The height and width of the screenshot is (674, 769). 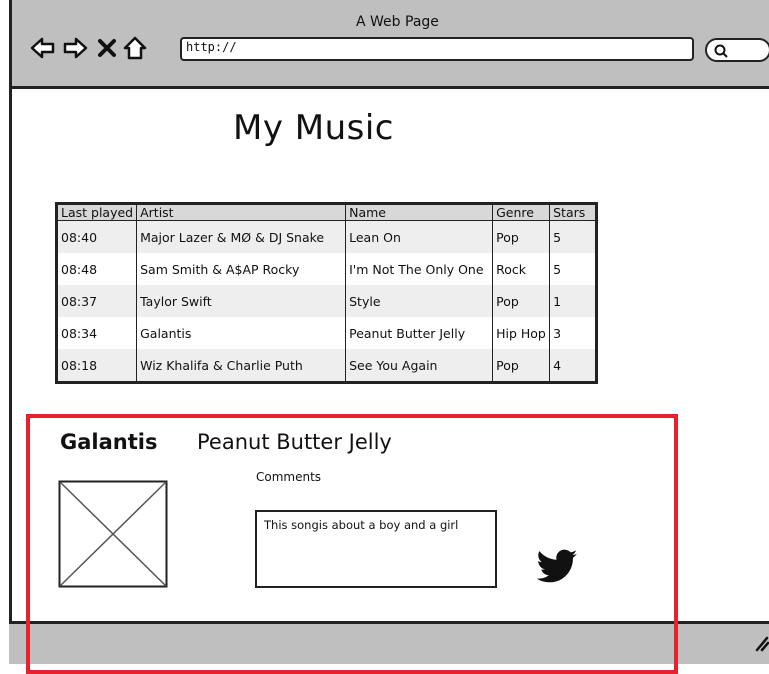 I want to click on forward-arrow-icon, so click(x=75, y=50).